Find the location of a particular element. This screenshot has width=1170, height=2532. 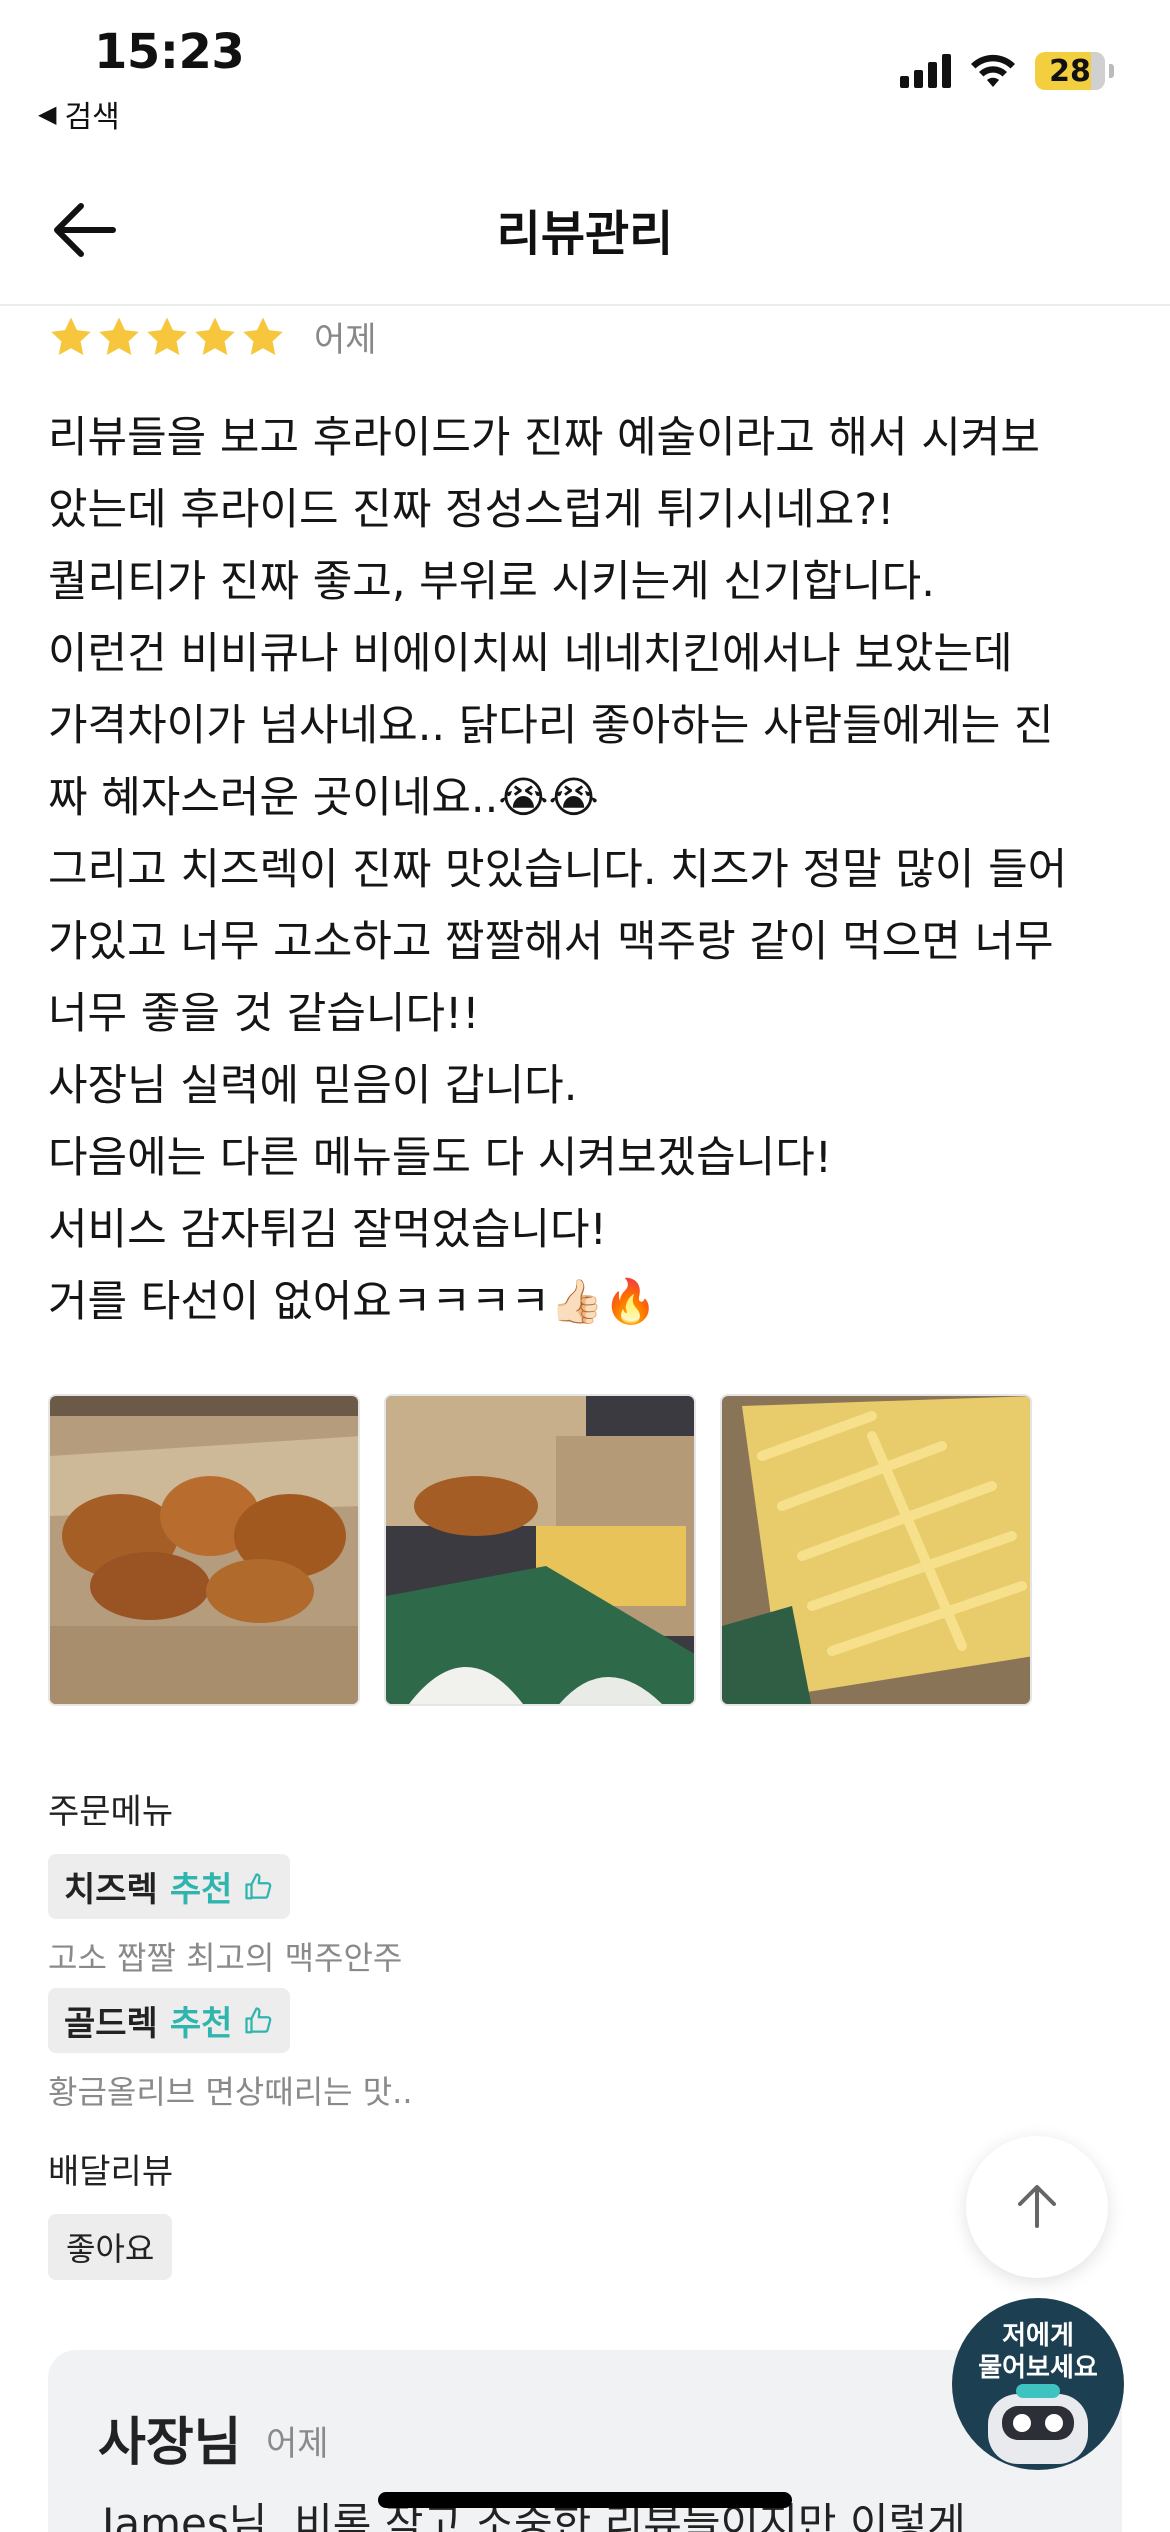

menu-name: 치즈렉 is located at coordinates (111, 1890).